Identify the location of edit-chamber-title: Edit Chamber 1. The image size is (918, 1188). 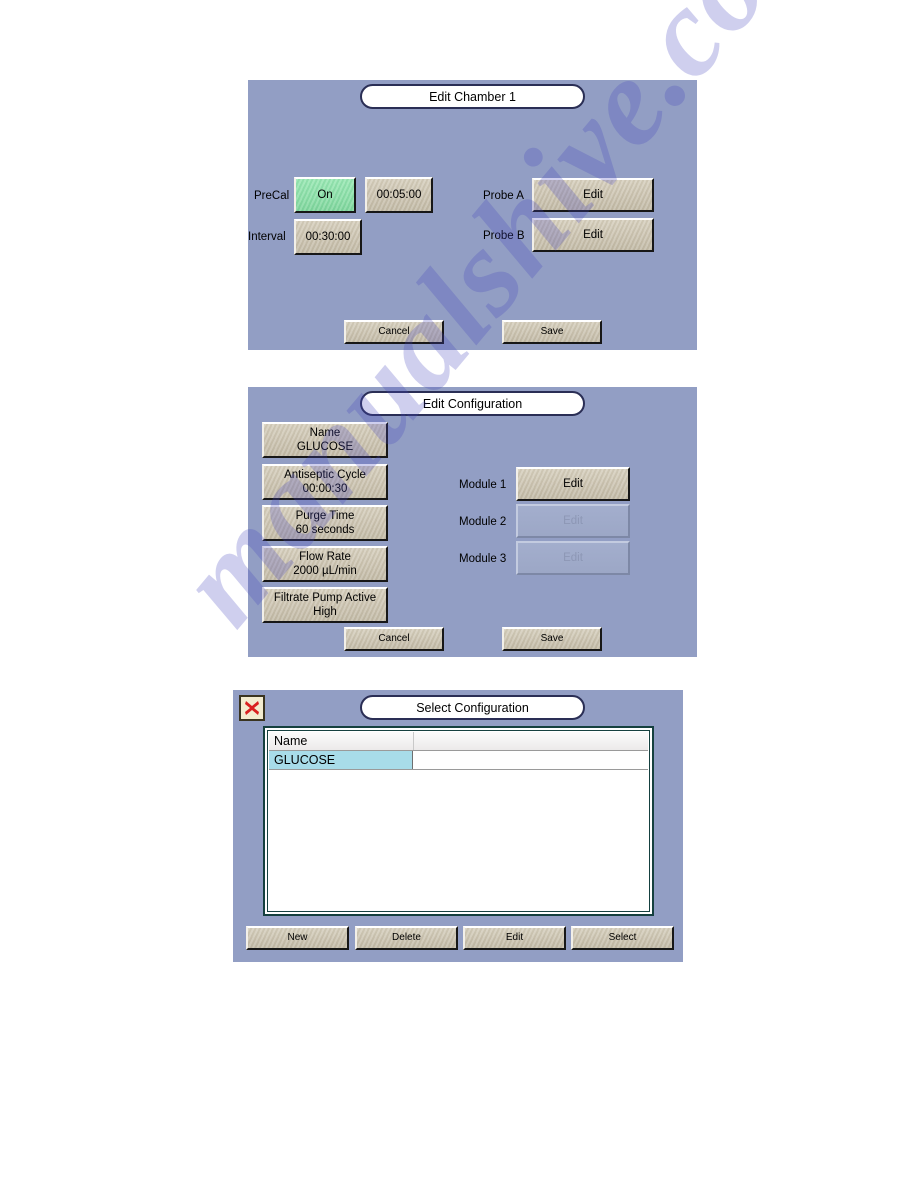
(472, 96).